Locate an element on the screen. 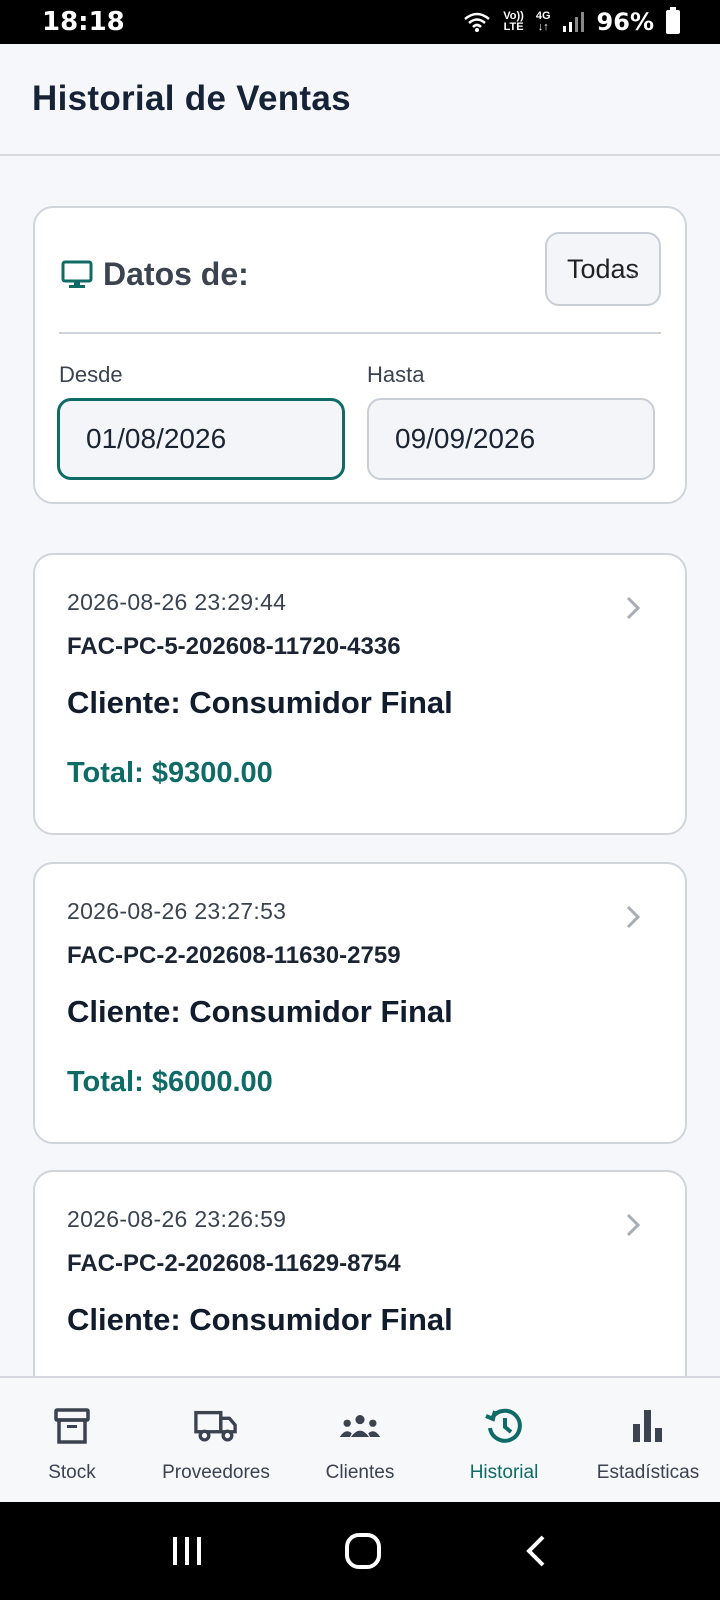  sale-invoice: FAC-PC-2-202608-11630-2759 is located at coordinates (234, 955).